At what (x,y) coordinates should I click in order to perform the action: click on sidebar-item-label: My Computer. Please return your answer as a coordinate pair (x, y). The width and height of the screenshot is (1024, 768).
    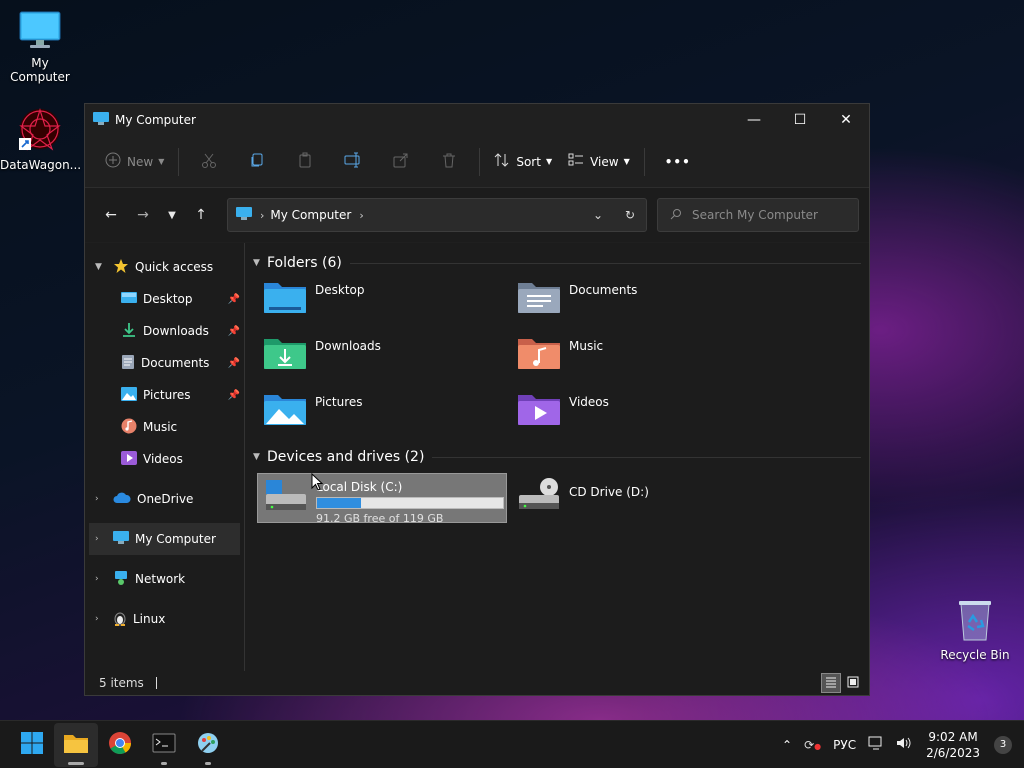
    Looking at the image, I should click on (175, 539).